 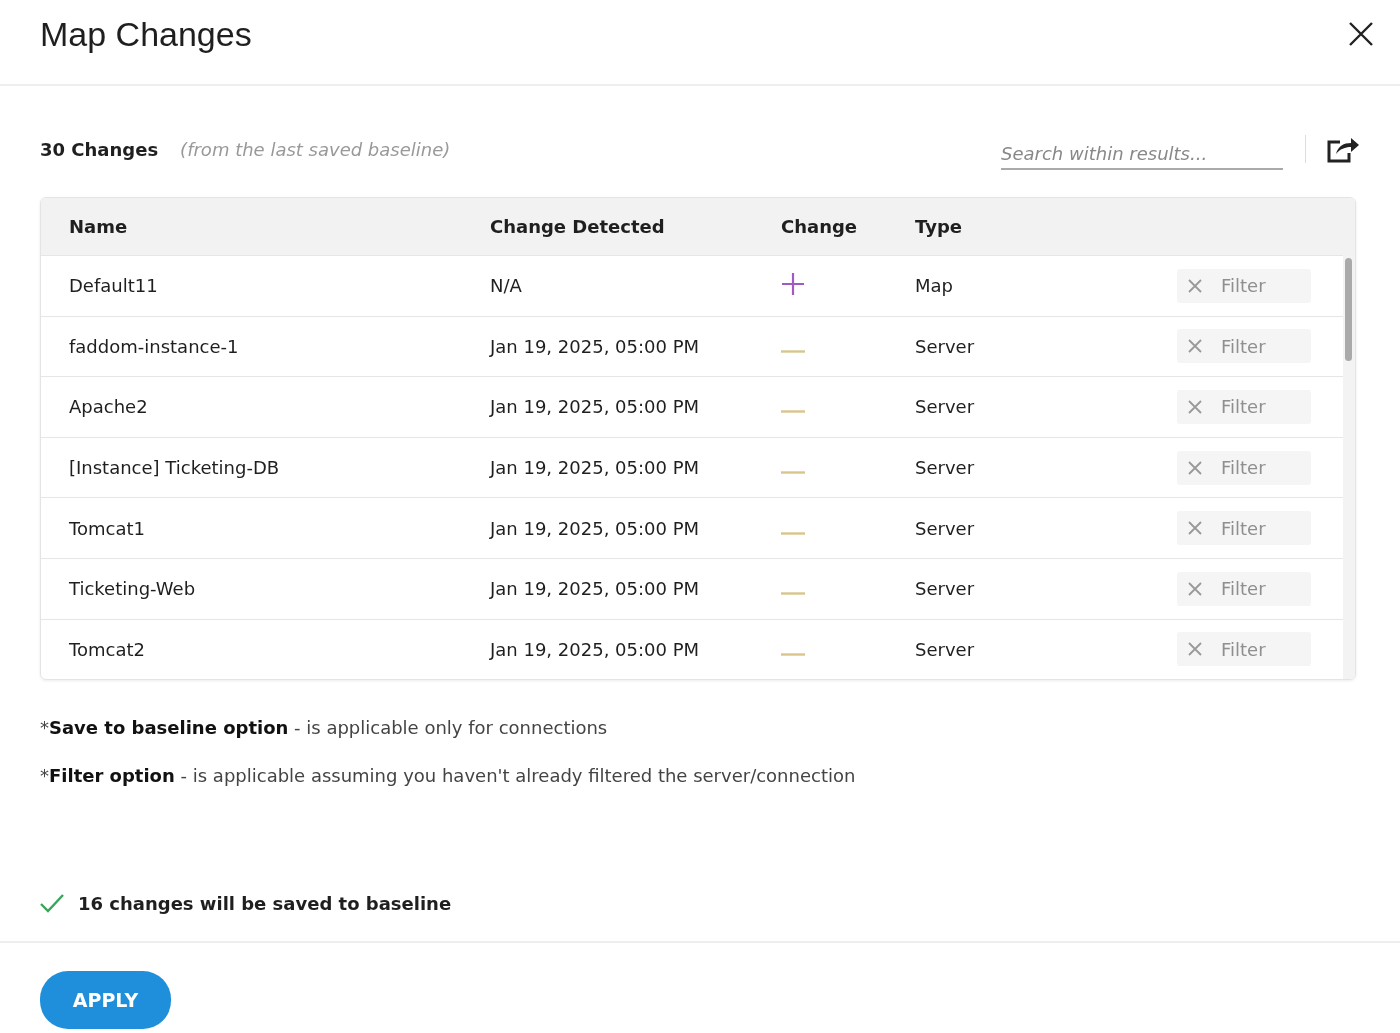 What do you see at coordinates (114, 286) in the screenshot?
I see `table-cell-text: Default11` at bounding box center [114, 286].